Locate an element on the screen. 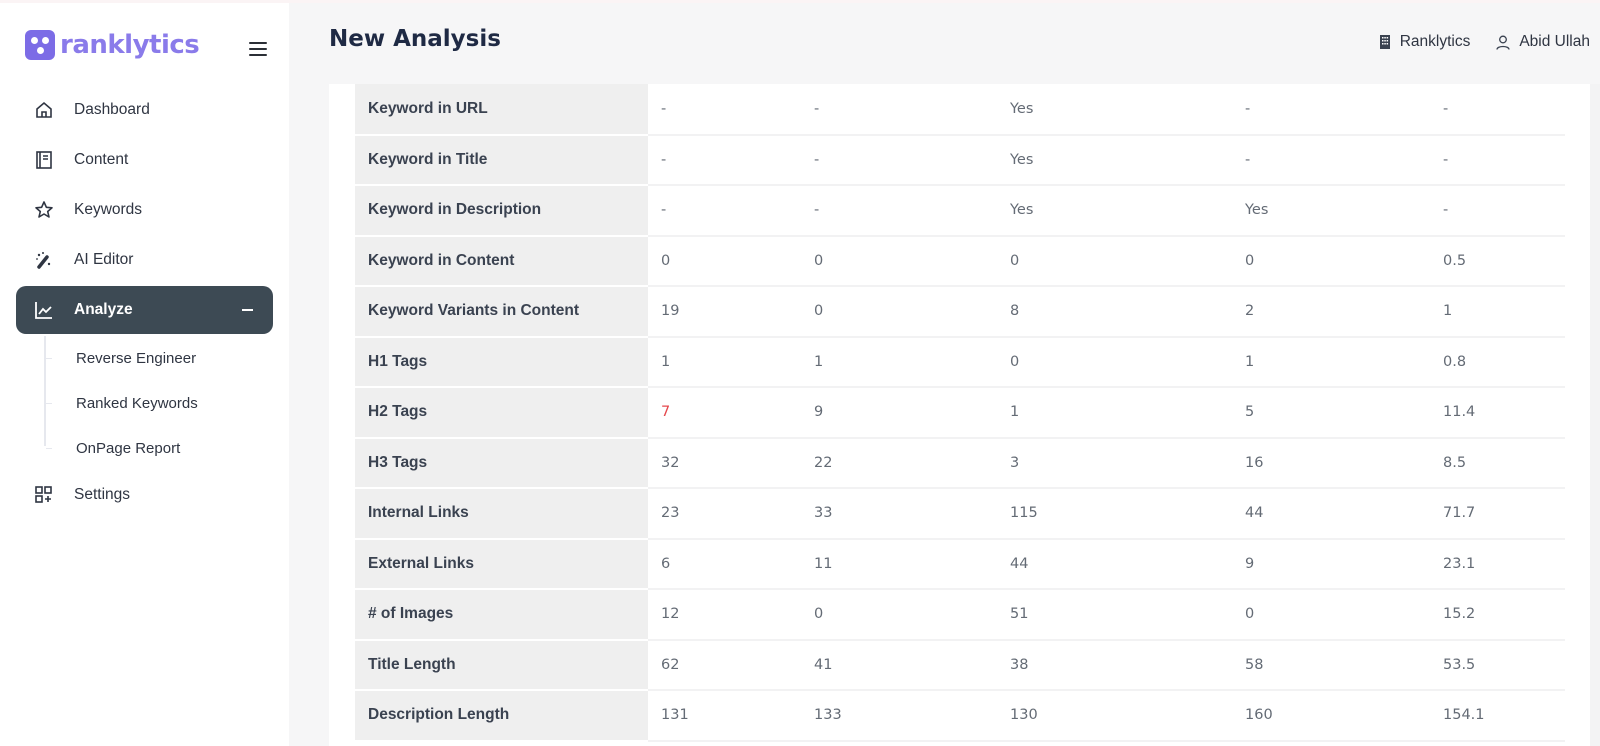 This screenshot has width=1600, height=746. cell-value: 22 is located at coordinates (899, 463).